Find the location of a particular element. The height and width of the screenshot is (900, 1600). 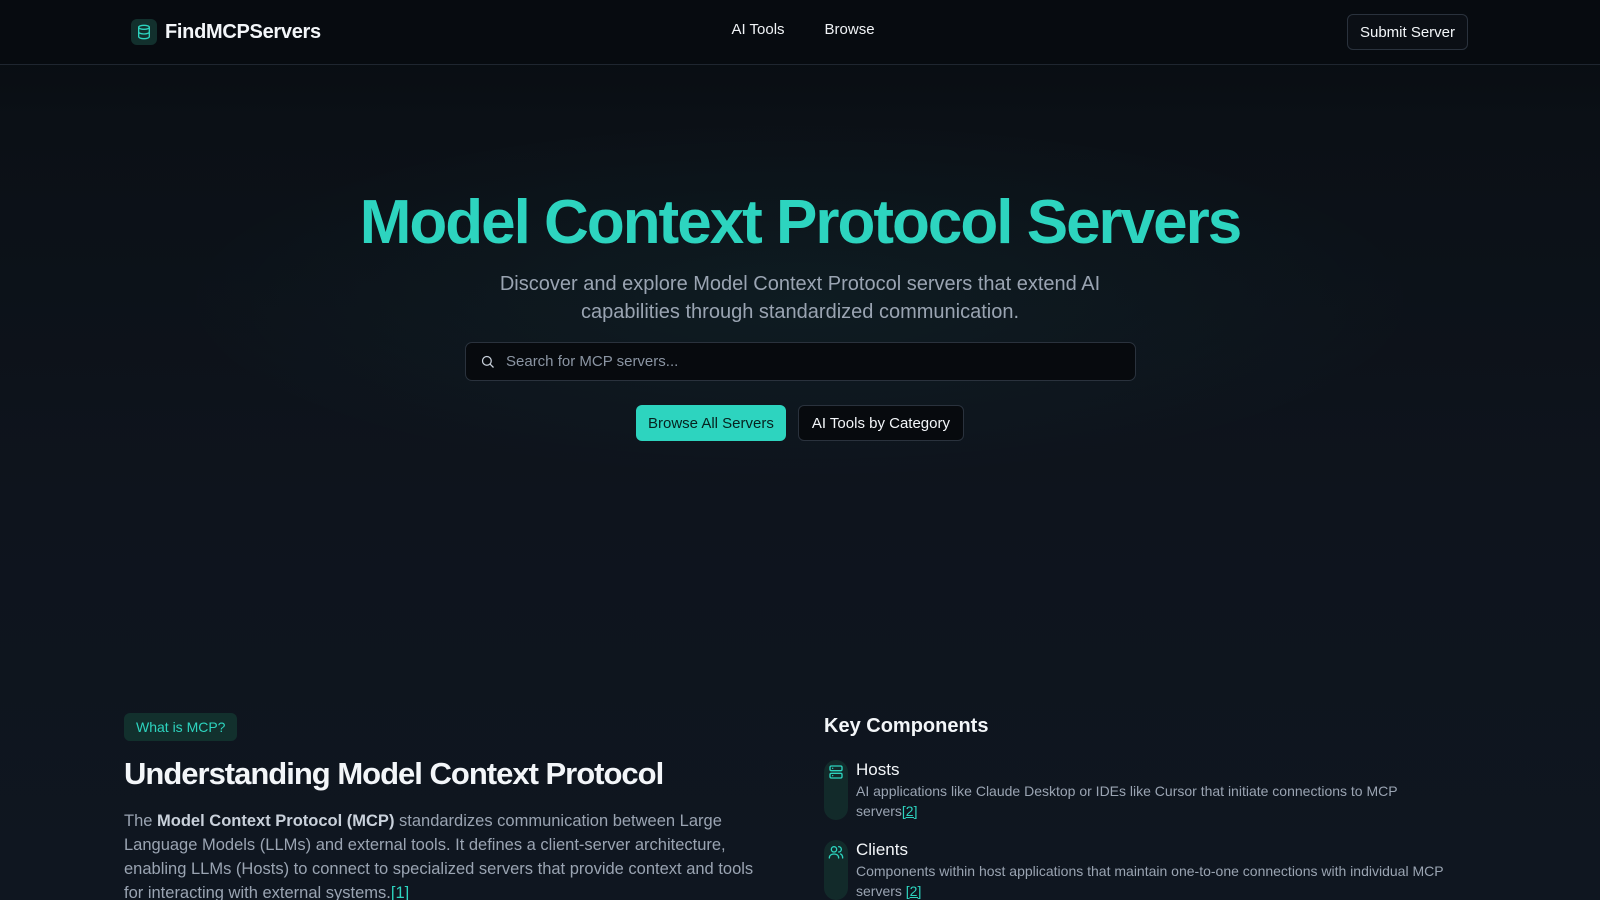

users-icon is located at coordinates (836, 870).